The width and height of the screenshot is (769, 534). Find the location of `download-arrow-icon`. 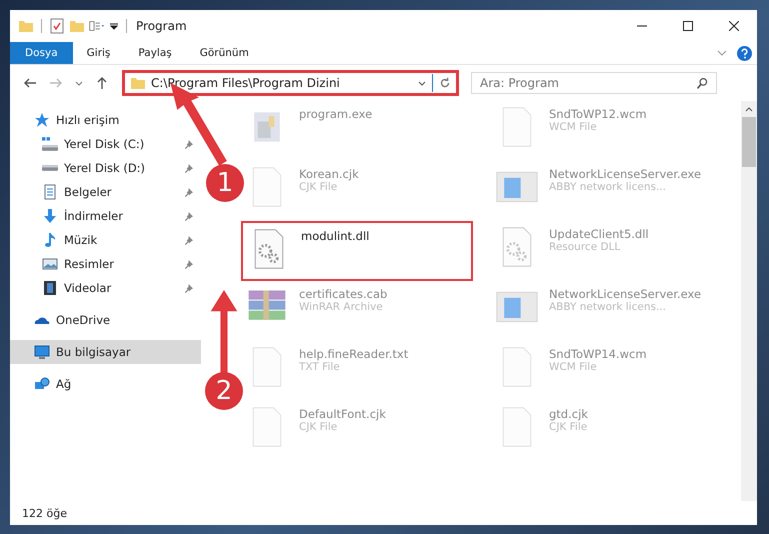

download-arrow-icon is located at coordinates (50, 216).